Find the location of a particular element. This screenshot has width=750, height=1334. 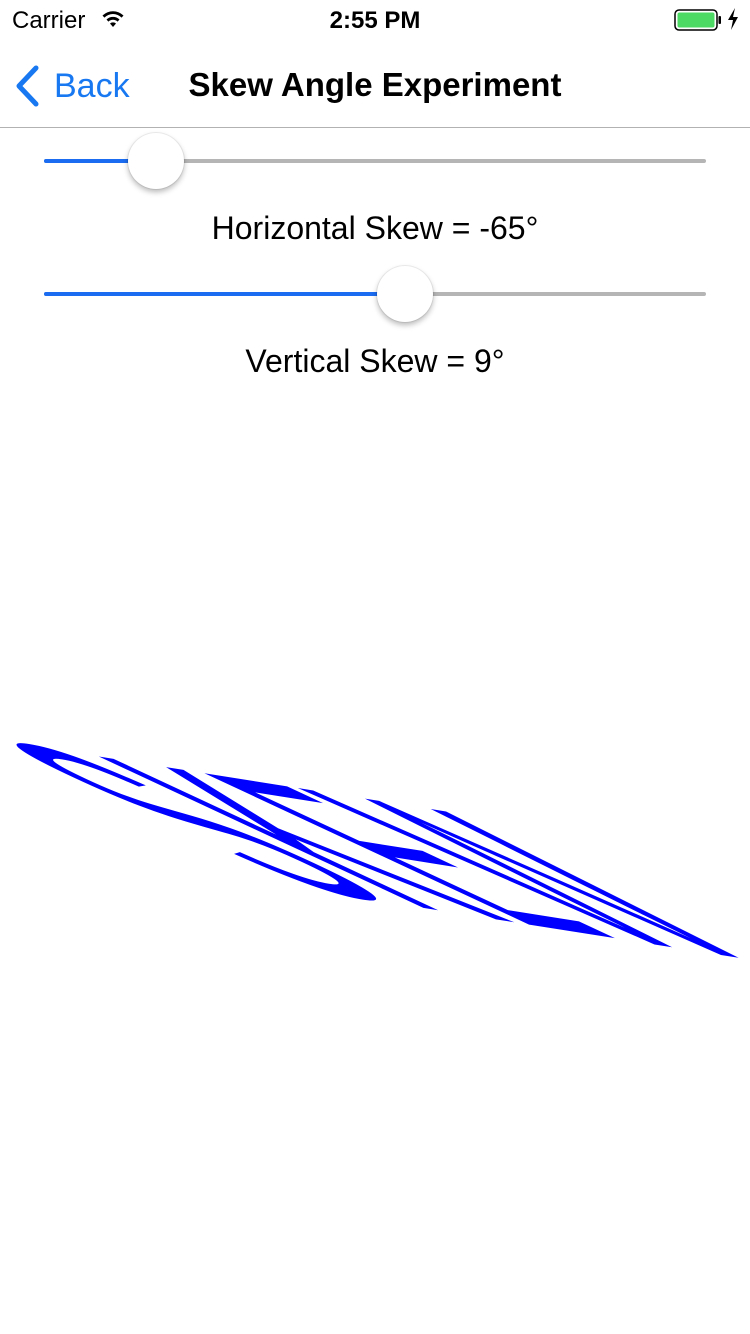

status-bar: Carrier 2:55 PM is located at coordinates (375, 20).